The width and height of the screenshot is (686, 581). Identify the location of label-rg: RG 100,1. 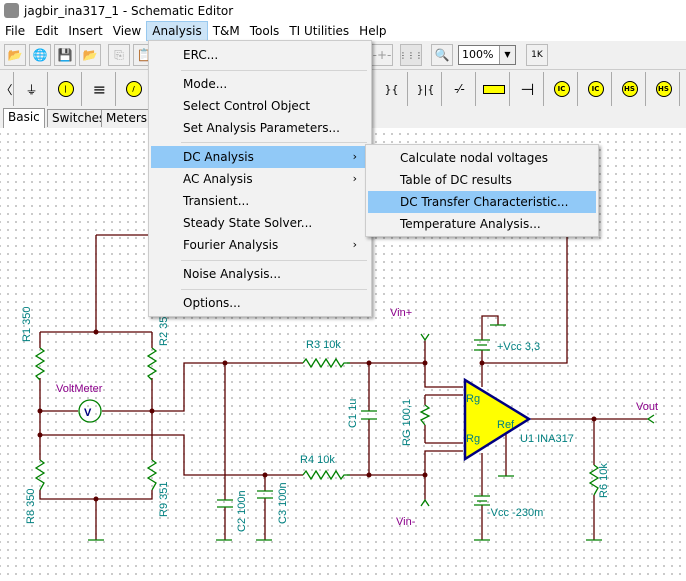
(407, 422).